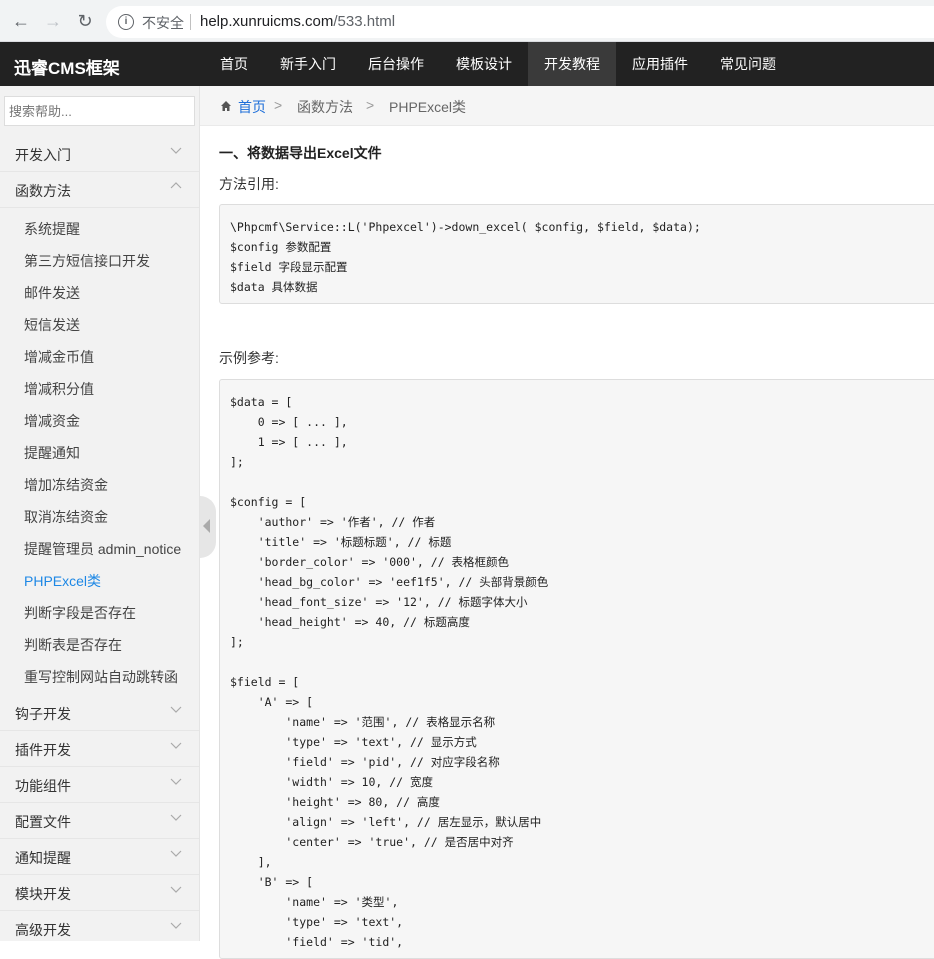 This screenshot has width=934, height=959. What do you see at coordinates (66, 517) in the screenshot?
I see `sidebar-item-unfreeze-funds: 取消冻结资金` at bounding box center [66, 517].